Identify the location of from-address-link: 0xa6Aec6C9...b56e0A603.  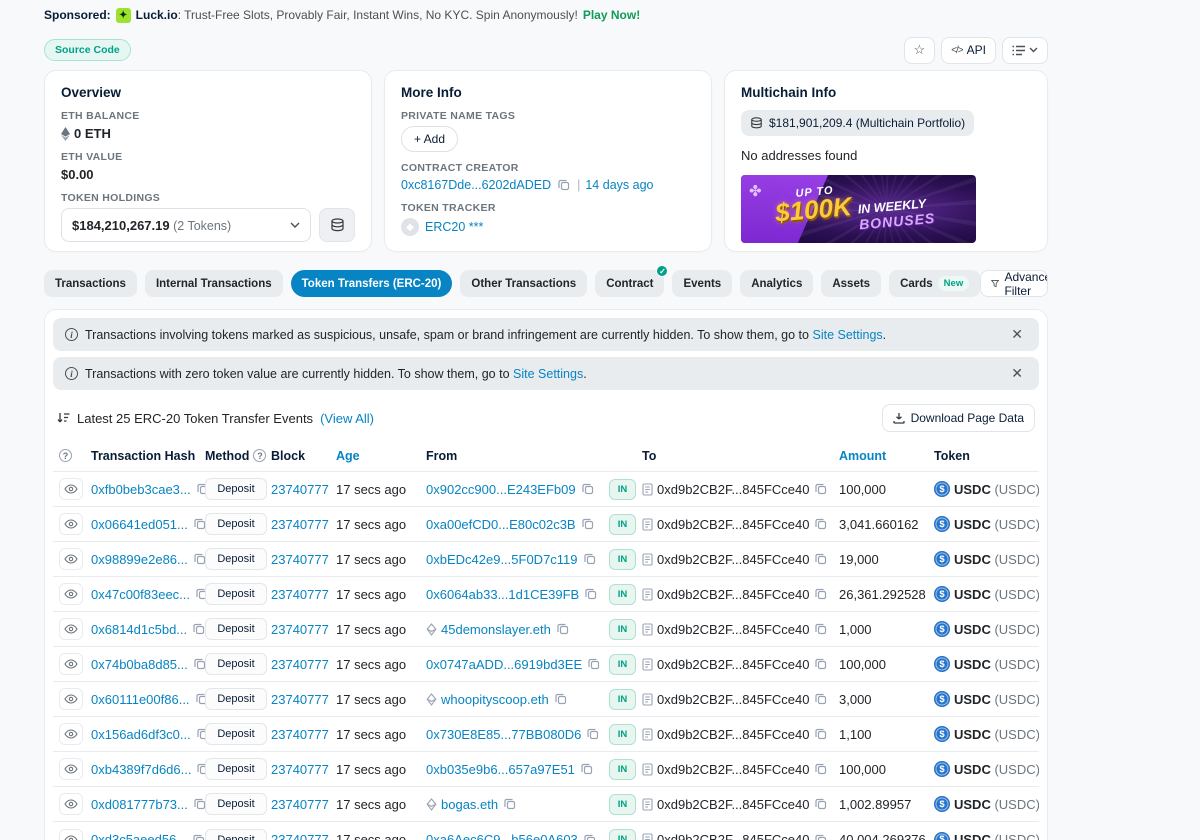
(502, 836).